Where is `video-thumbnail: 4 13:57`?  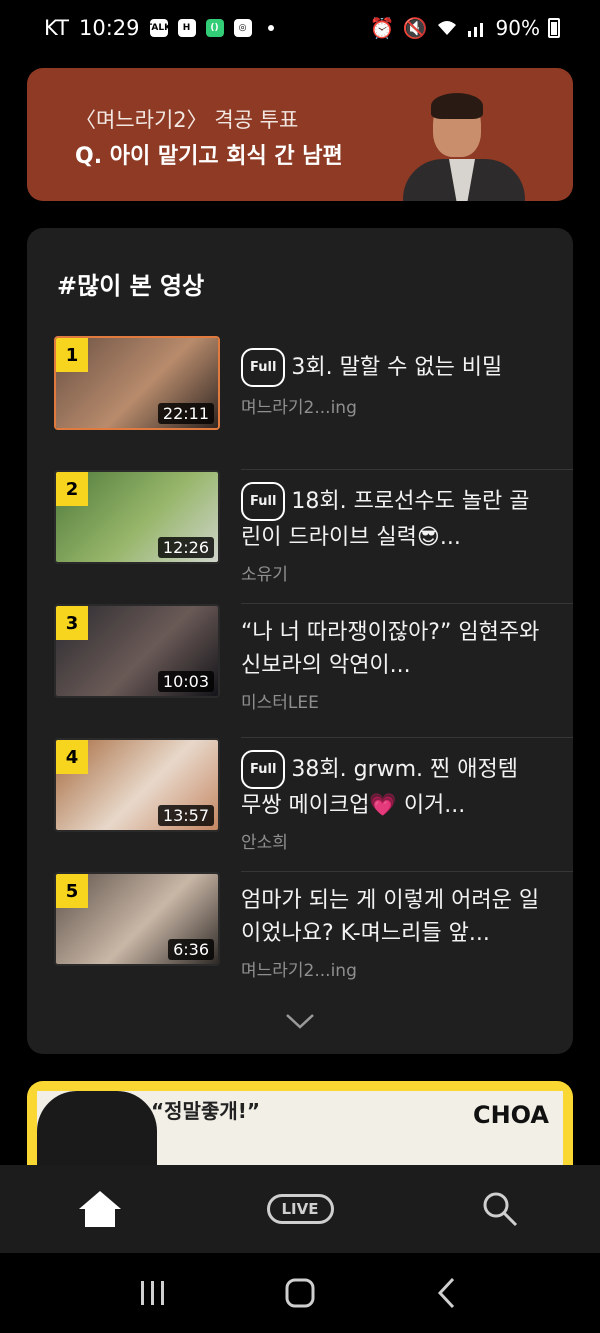
video-thumbnail: 4 13:57 is located at coordinates (137, 785).